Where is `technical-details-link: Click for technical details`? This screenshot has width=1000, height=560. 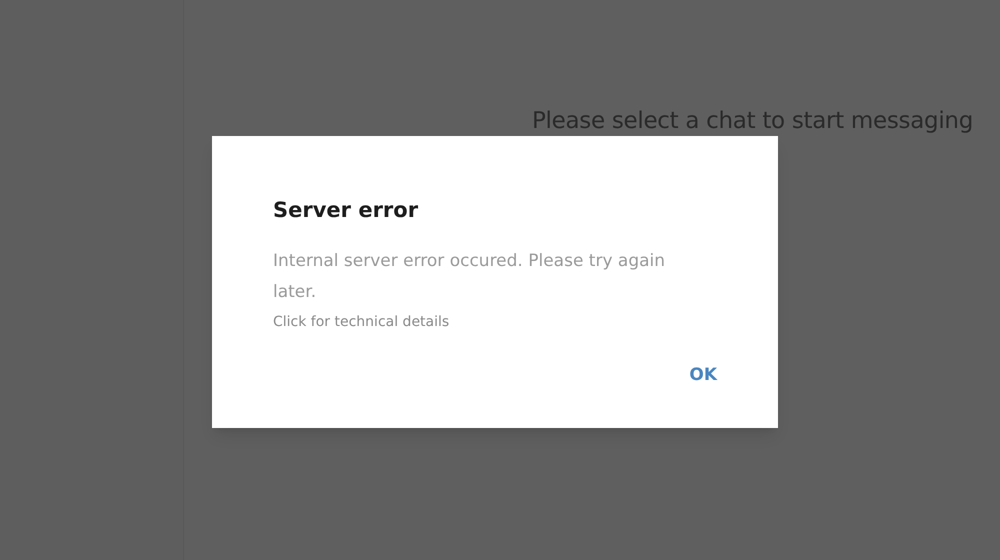 technical-details-link: Click for technical details is located at coordinates (361, 322).